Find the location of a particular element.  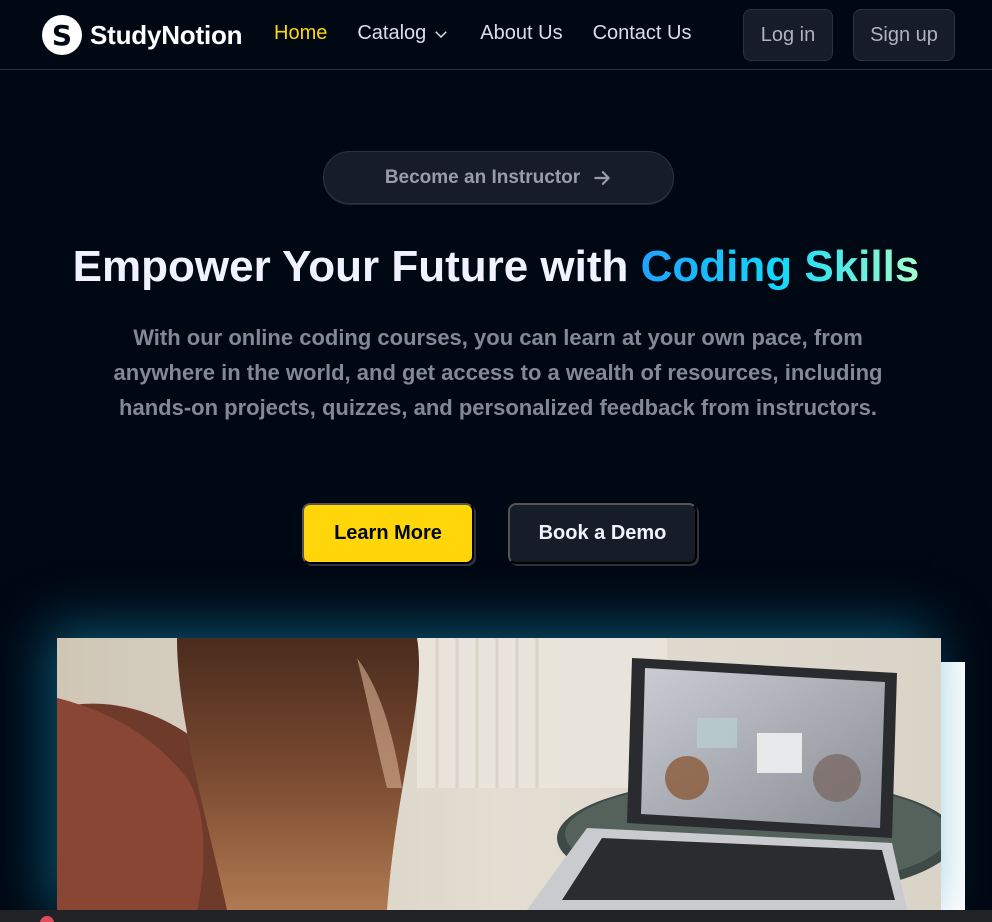

nav-link-about: About Us is located at coordinates (521, 33).